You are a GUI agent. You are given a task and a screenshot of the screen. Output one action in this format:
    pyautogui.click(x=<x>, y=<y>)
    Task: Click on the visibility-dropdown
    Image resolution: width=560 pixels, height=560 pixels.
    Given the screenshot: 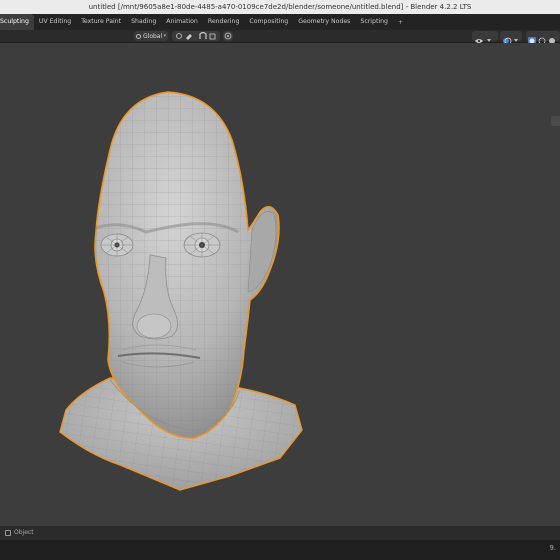 What is the action you would take?
    pyautogui.click(x=485, y=37)
    